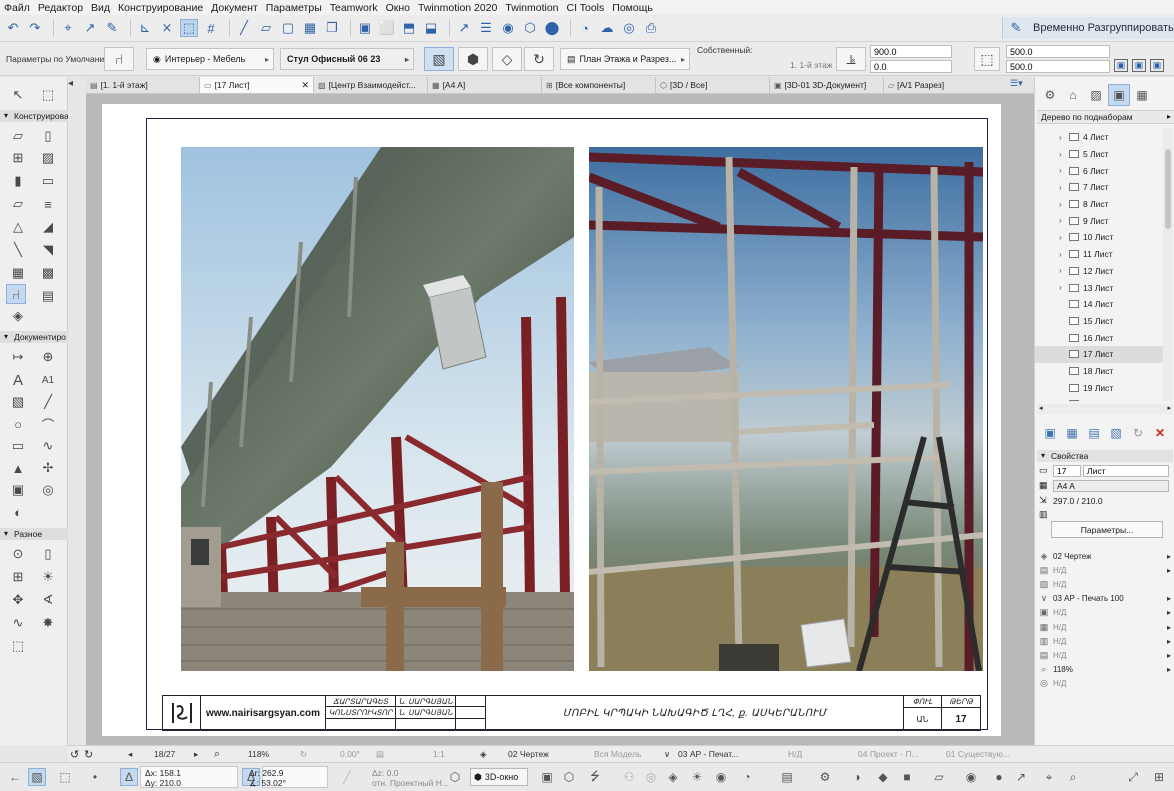 This screenshot has width=1174, height=791. I want to click on wall-icon: ▱, so click(18, 136).